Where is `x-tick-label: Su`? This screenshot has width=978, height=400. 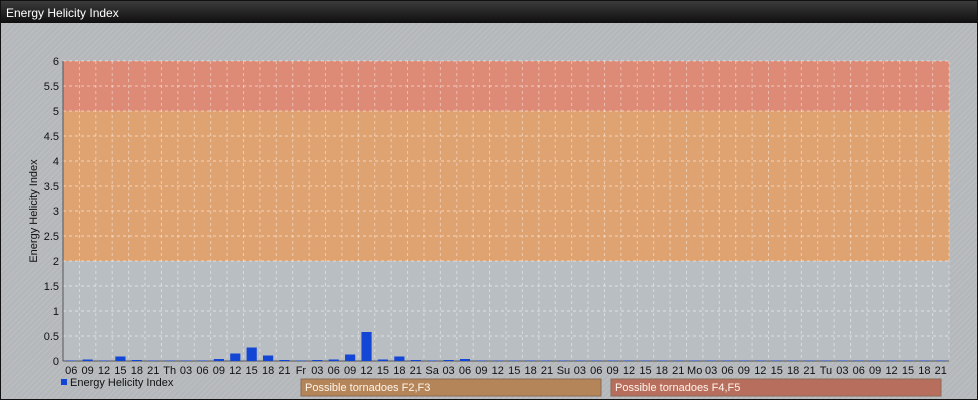 x-tick-label: Su is located at coordinates (563, 371).